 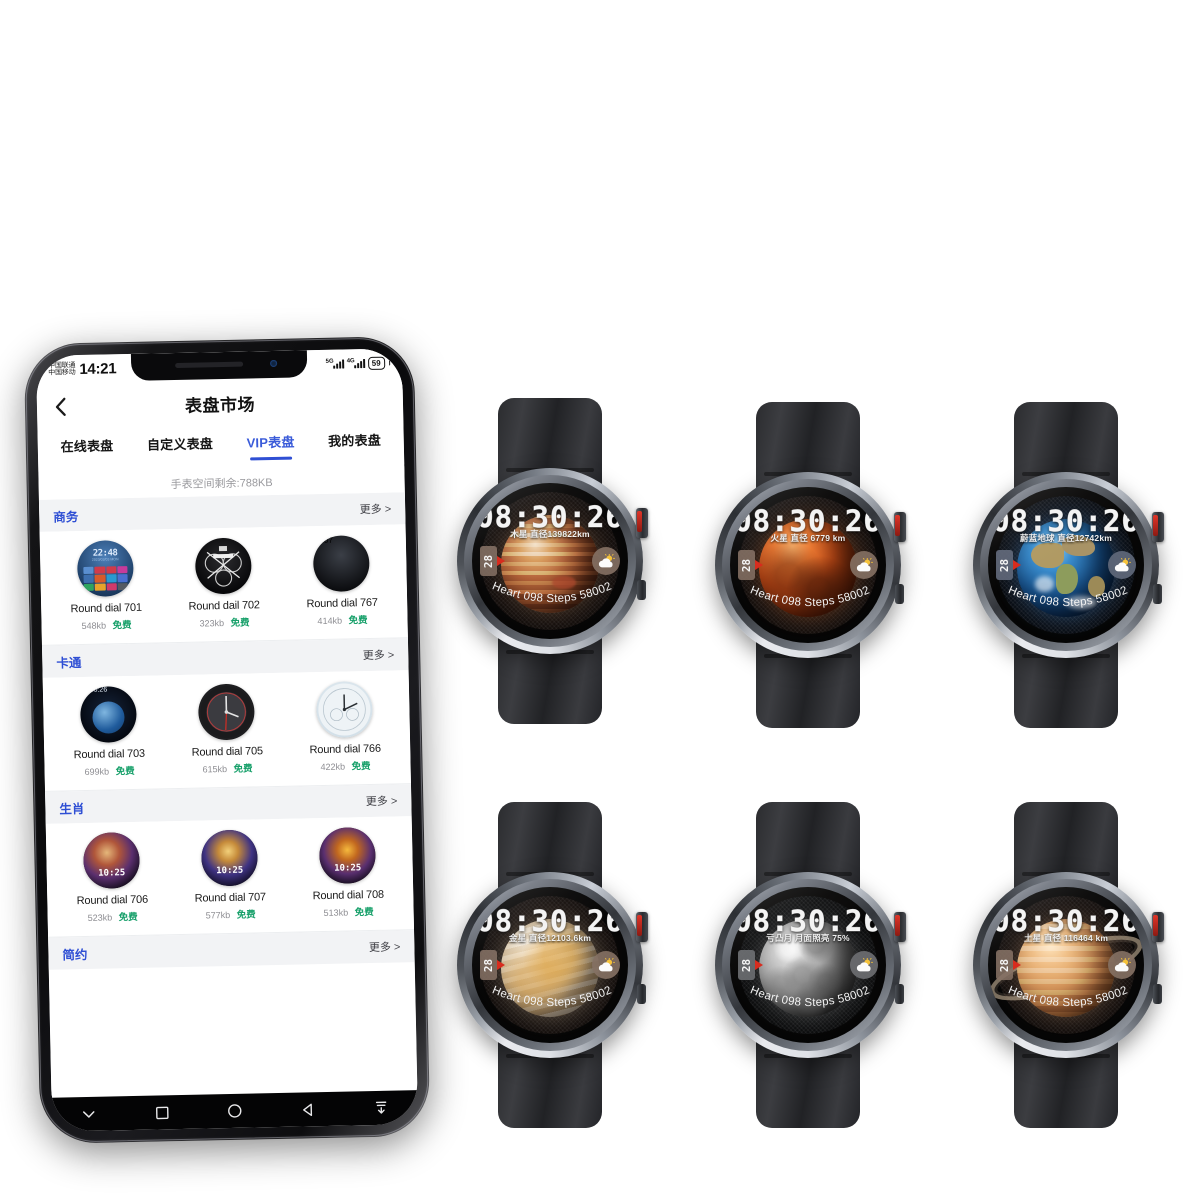 What do you see at coordinates (122, 625) in the screenshot?
I see `dial-price: 免费` at bounding box center [122, 625].